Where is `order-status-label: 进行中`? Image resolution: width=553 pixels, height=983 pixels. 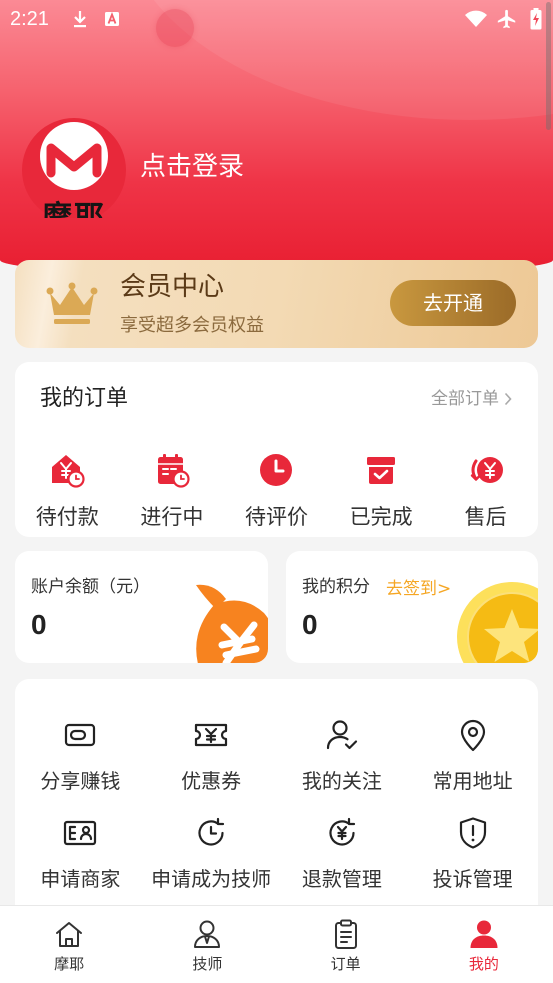
order-status-label: 进行中 is located at coordinates (172, 517).